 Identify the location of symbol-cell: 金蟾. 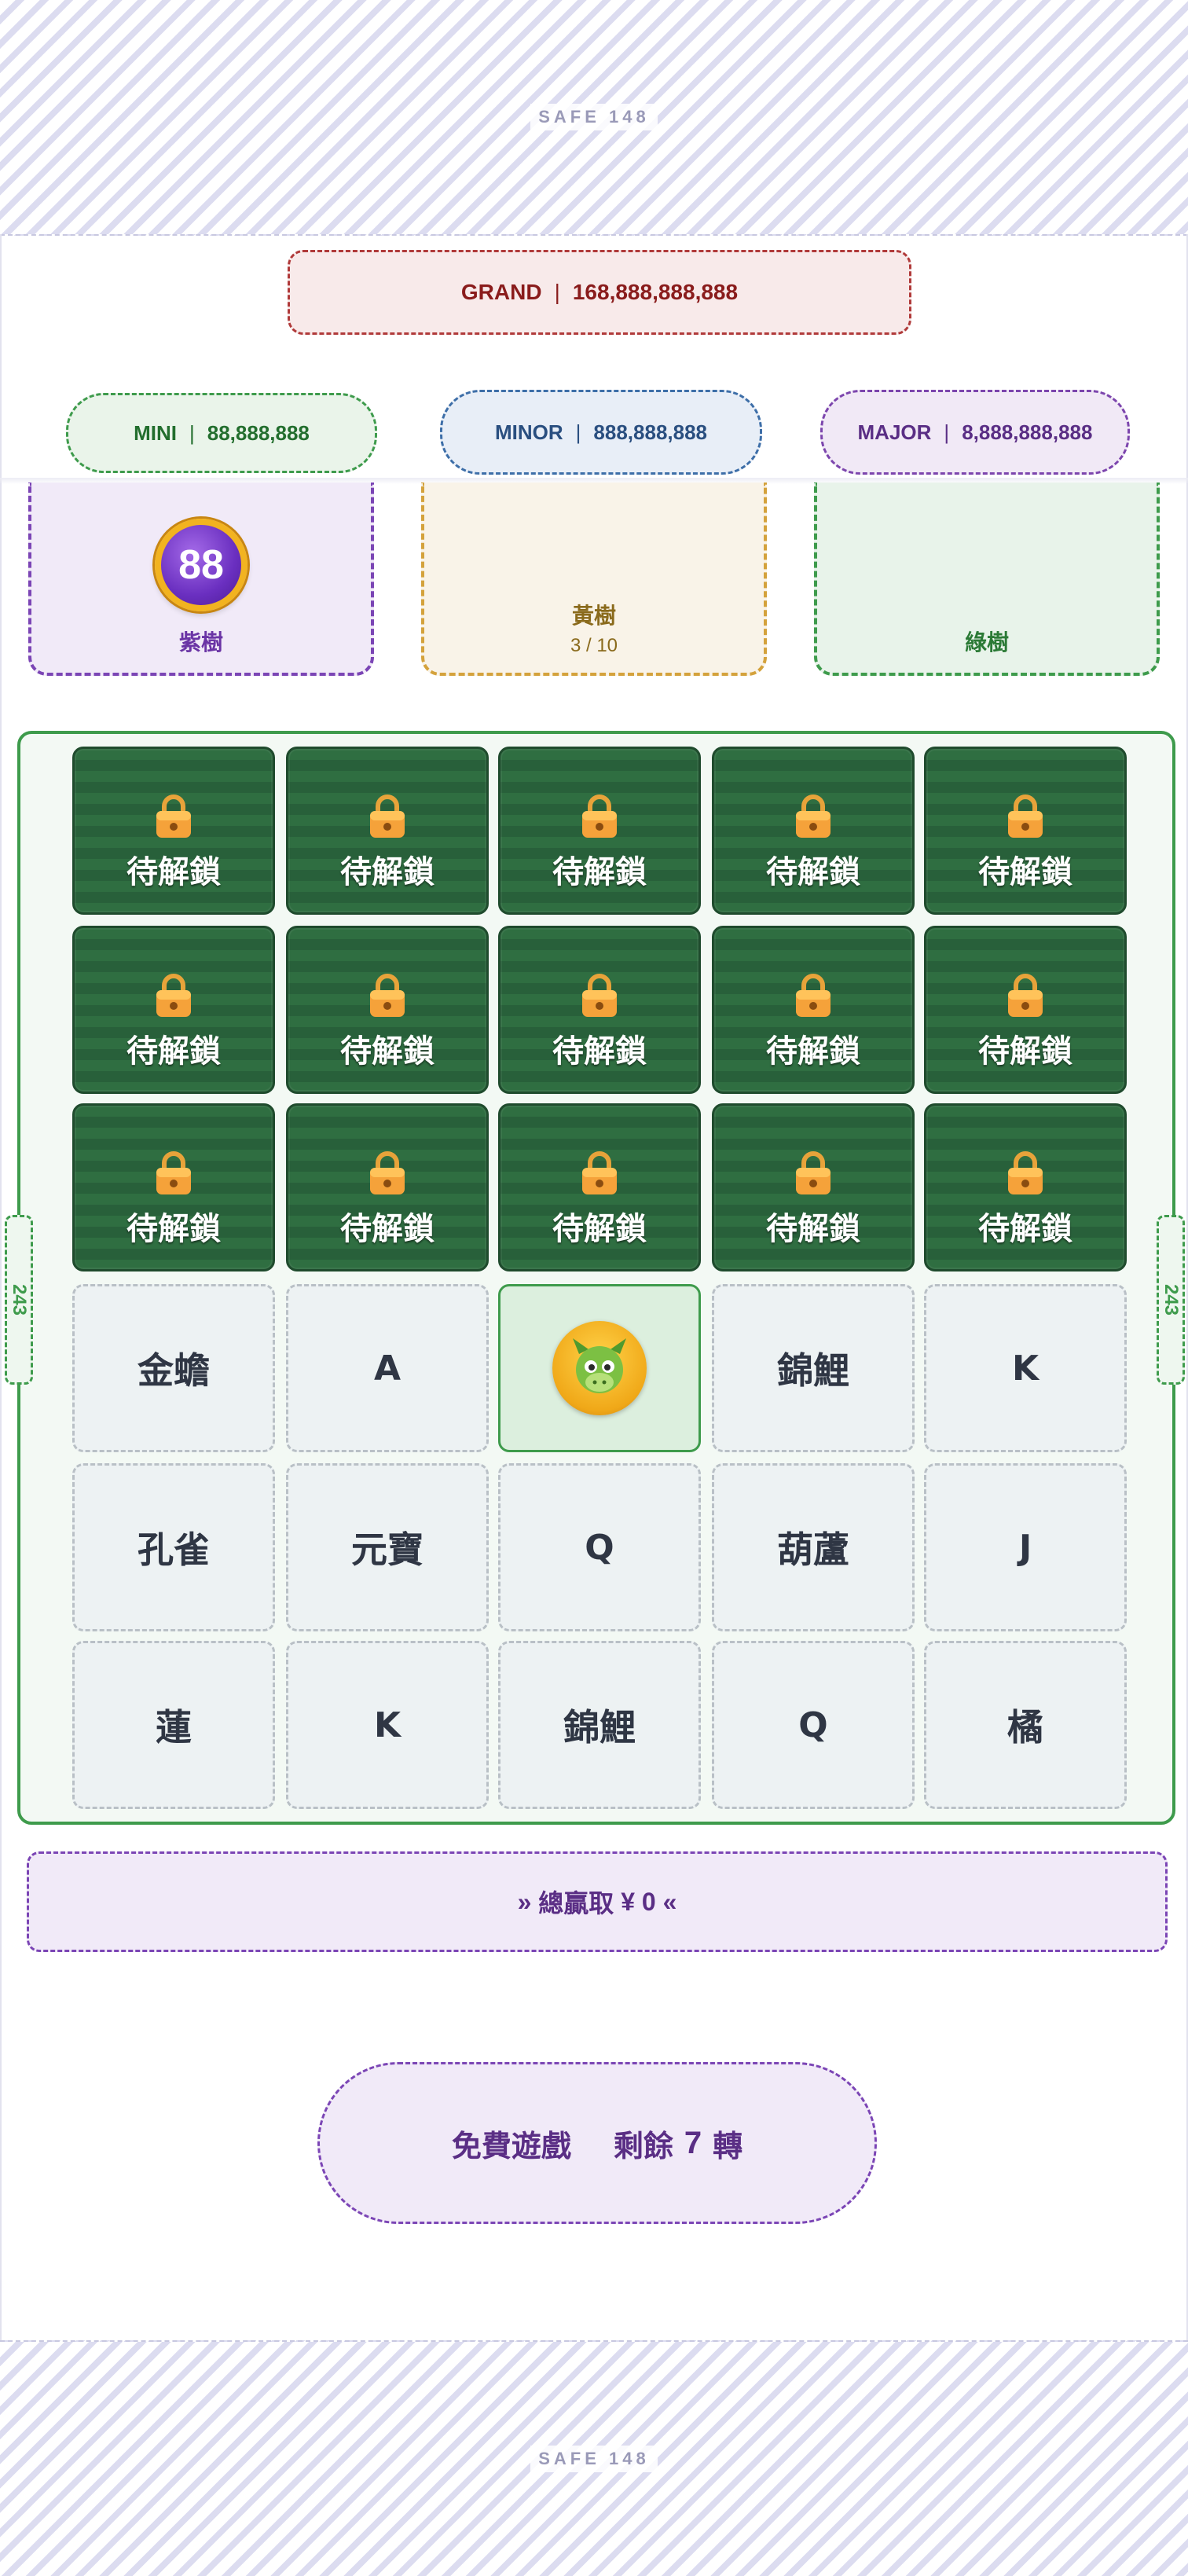
(173, 1368).